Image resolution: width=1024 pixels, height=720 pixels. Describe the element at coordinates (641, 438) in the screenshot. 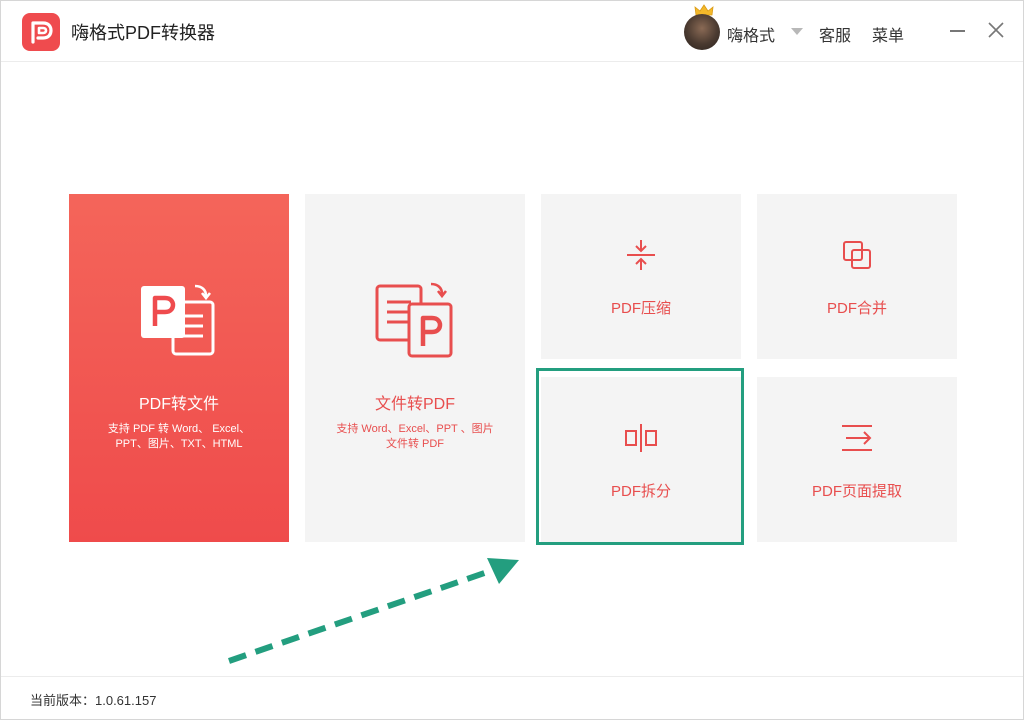

I see `split-icon` at that location.